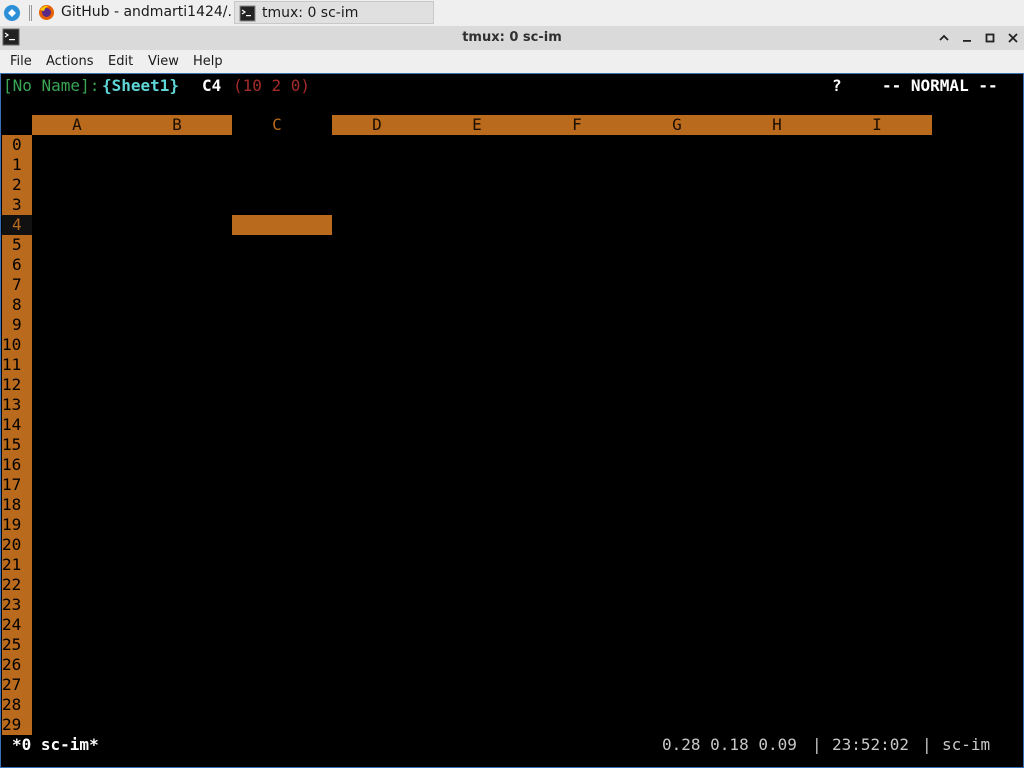 This screenshot has height=768, width=1024. I want to click on current-cell-label: C4, so click(212, 85).